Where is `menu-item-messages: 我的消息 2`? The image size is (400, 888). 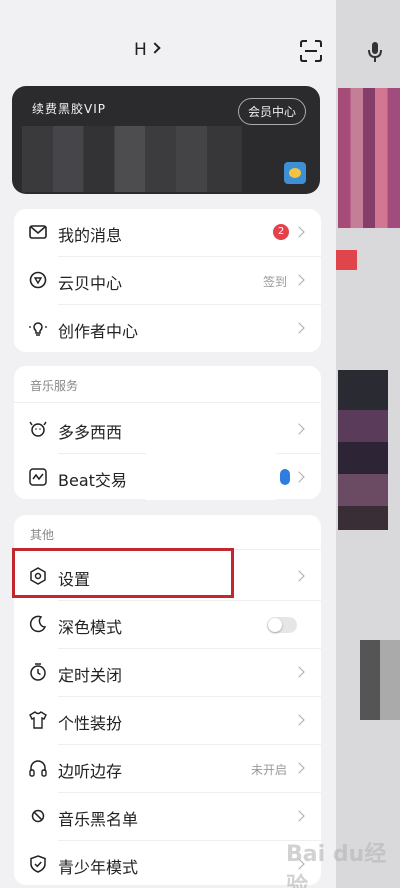
menu-item-messages: 我的消息 2 is located at coordinates (167, 232).